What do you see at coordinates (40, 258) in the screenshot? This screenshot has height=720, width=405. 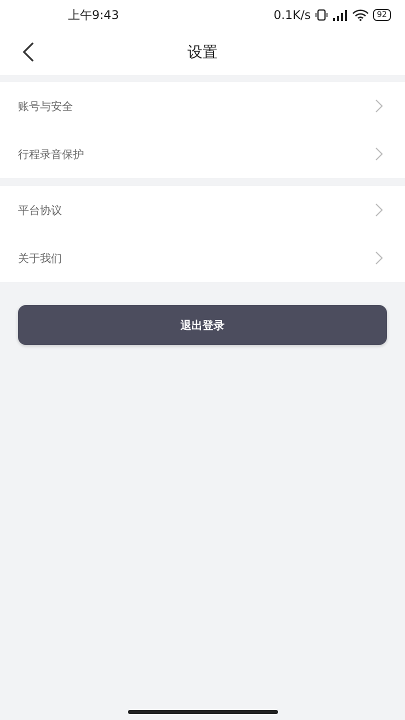 I see `settings-item-label: 关于我们` at bounding box center [40, 258].